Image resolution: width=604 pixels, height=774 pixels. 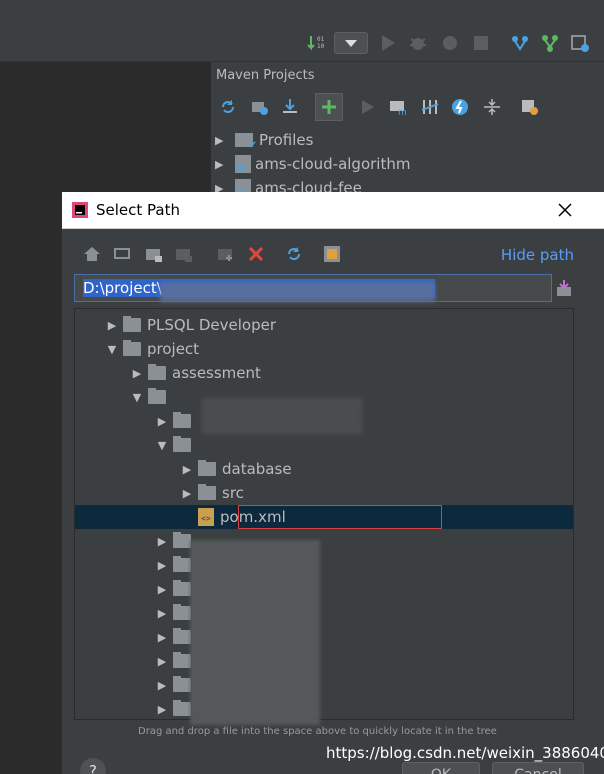 I want to click on execute-goal-icon: m, so click(x=398, y=107).